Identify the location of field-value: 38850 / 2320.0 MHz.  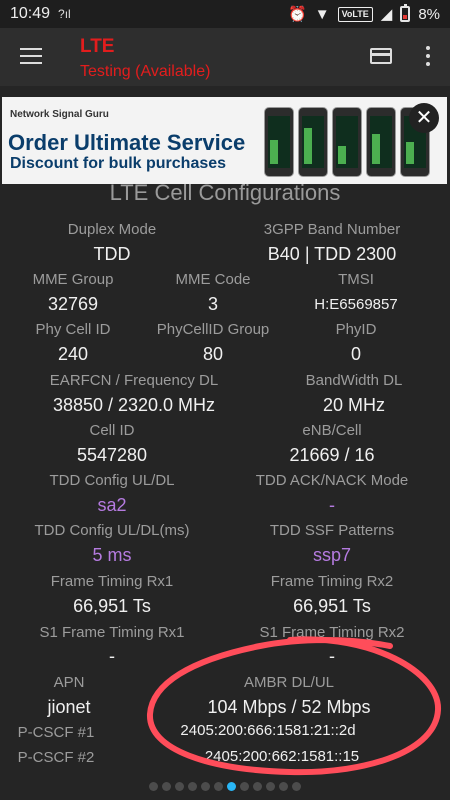
(134, 405).